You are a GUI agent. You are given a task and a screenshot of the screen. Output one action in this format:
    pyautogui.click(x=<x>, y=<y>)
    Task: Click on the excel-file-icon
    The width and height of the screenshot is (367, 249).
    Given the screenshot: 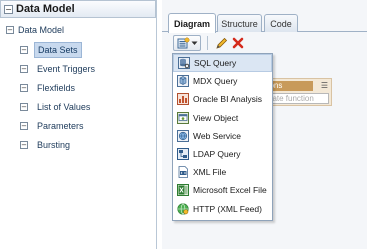 What is the action you would take?
    pyautogui.click(x=183, y=190)
    